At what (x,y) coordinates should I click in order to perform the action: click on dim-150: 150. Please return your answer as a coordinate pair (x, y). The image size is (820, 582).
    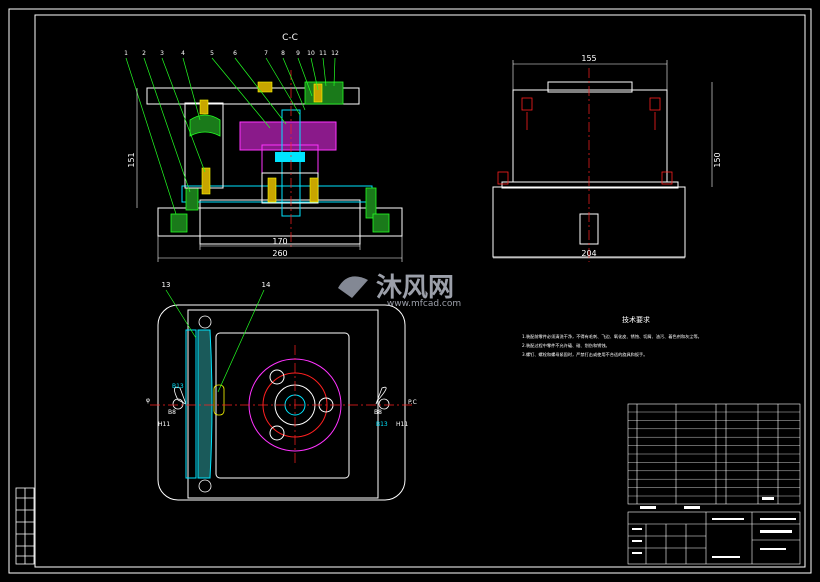
    Looking at the image, I should click on (717, 159).